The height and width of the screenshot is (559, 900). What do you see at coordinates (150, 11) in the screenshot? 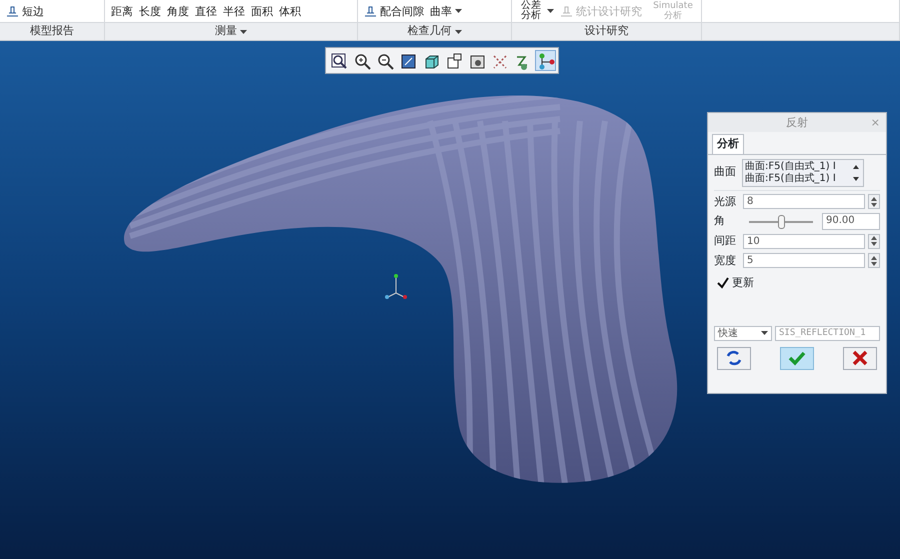
I see `ribbon-button: 长度` at bounding box center [150, 11].